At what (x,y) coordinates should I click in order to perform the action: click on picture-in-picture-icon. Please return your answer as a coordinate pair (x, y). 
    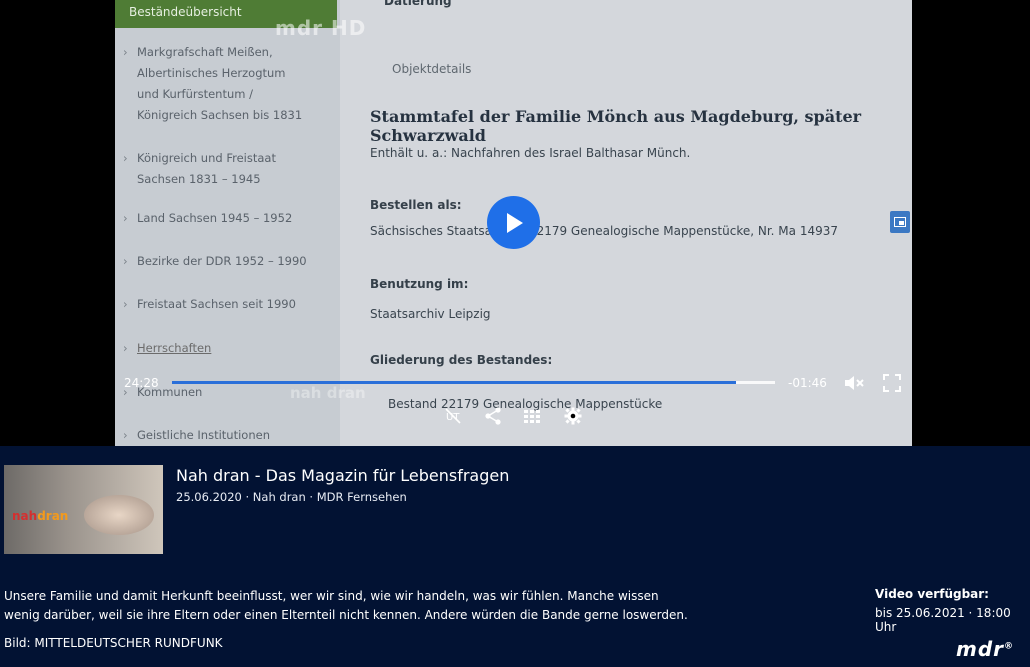
    Looking at the image, I should click on (900, 222).